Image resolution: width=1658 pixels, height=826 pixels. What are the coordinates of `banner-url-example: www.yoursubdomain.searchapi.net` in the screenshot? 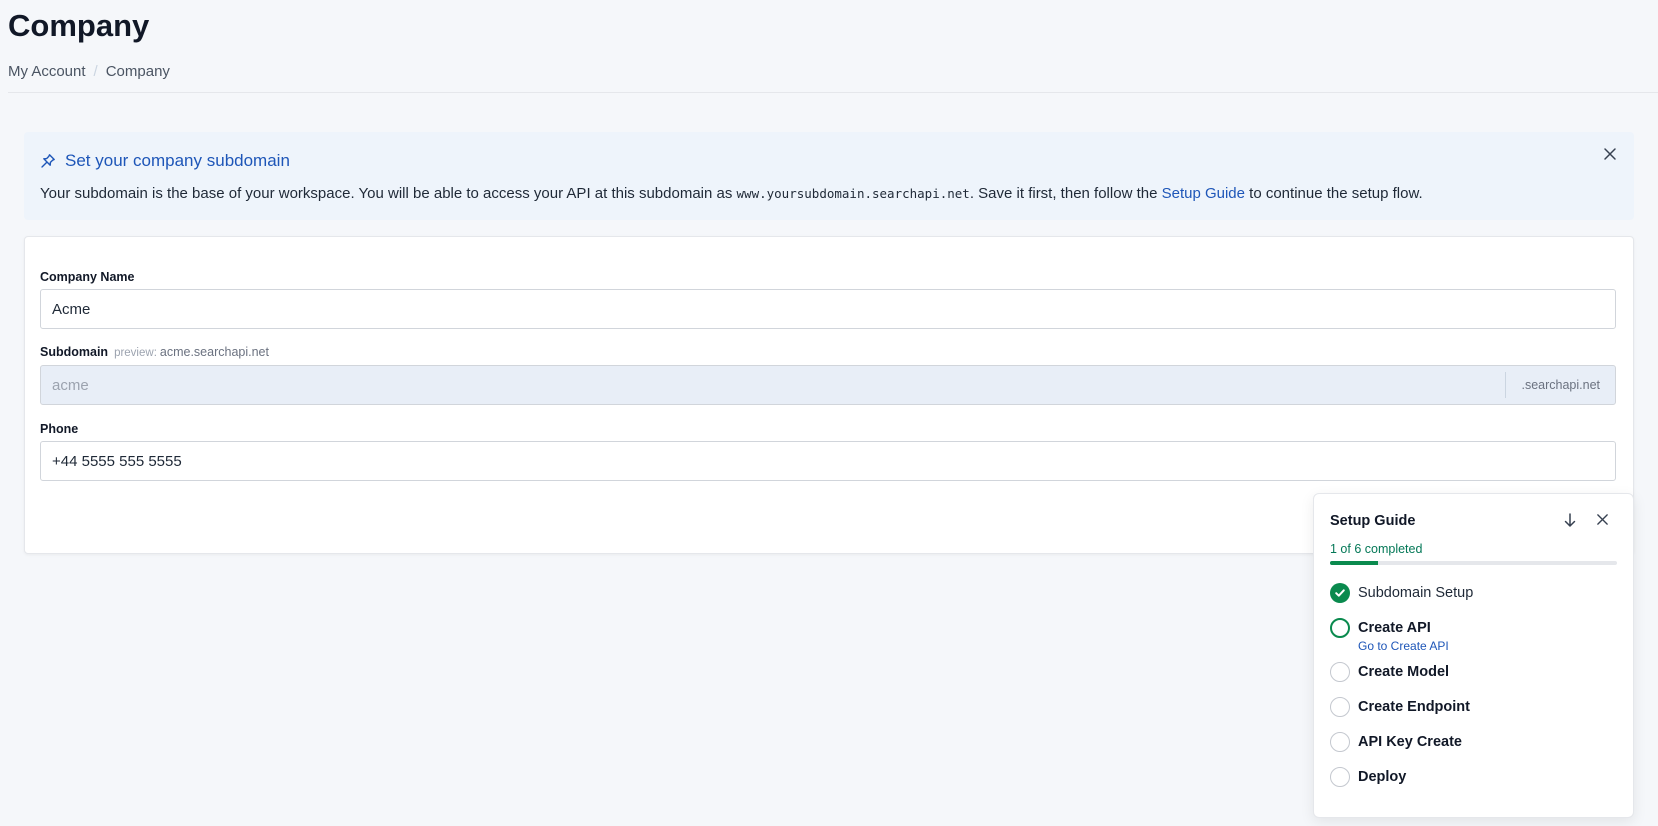 It's located at (853, 193).